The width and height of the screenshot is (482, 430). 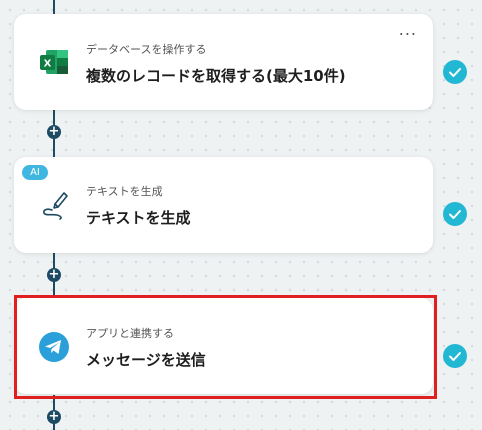 What do you see at coordinates (146, 49) in the screenshot?
I see `step-category: データベースを操作する` at bounding box center [146, 49].